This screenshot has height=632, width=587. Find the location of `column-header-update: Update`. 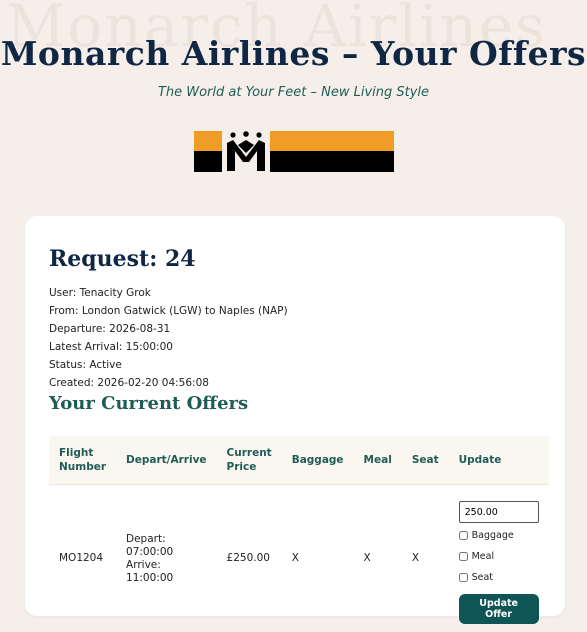

column-header-update: Update is located at coordinates (499, 460).